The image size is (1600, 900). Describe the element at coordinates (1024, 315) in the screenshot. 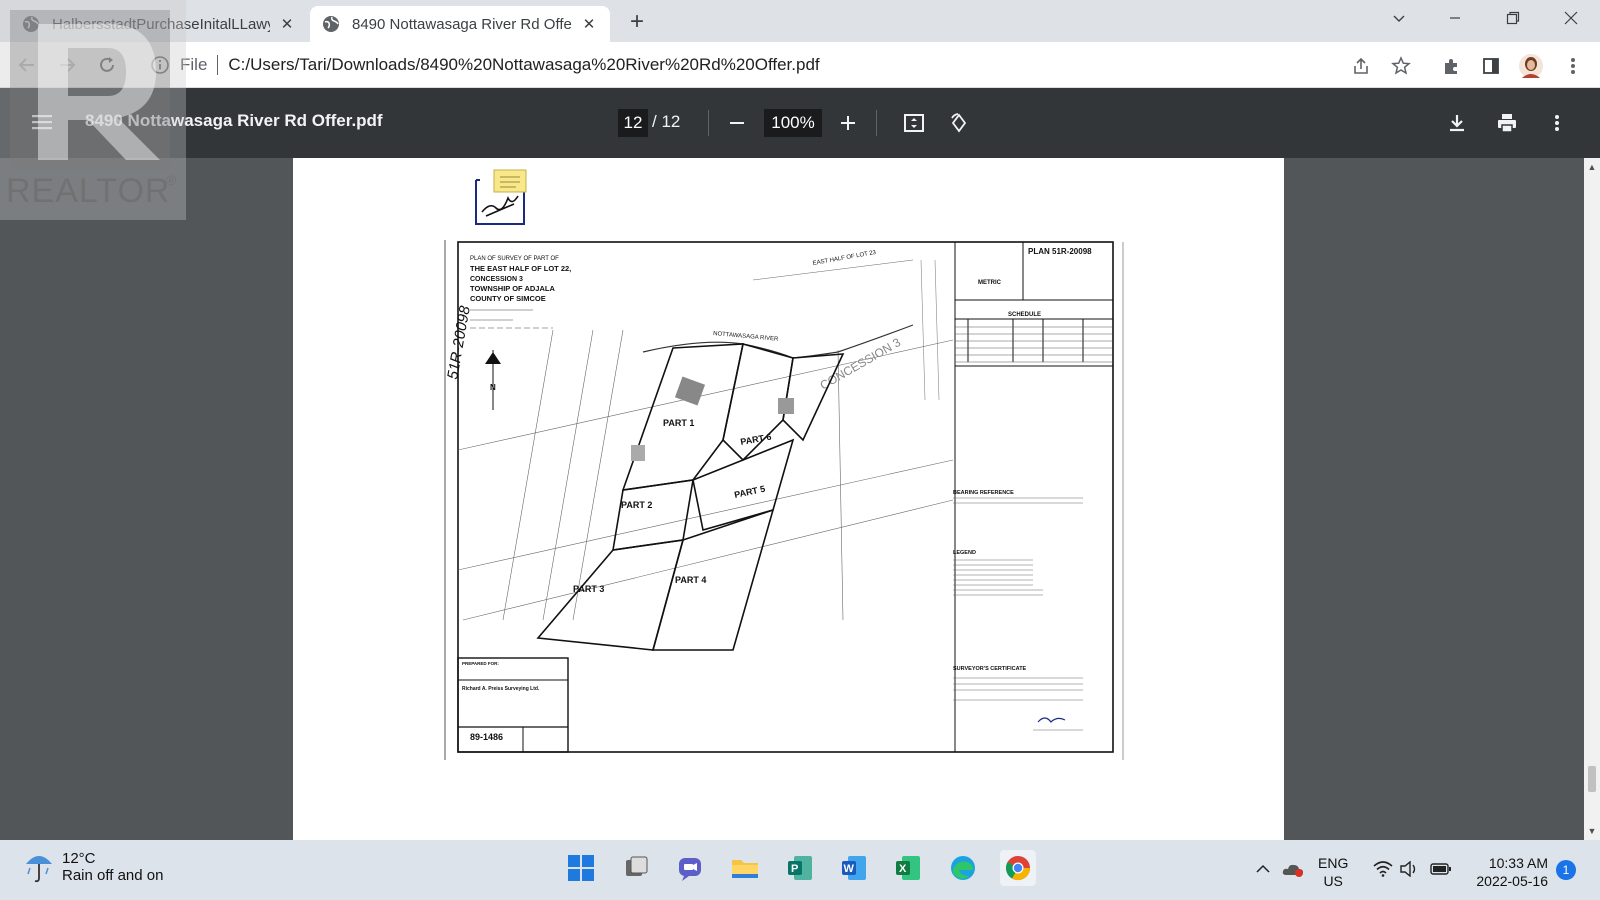

I see `schedule-label: SCHEDULE` at that location.